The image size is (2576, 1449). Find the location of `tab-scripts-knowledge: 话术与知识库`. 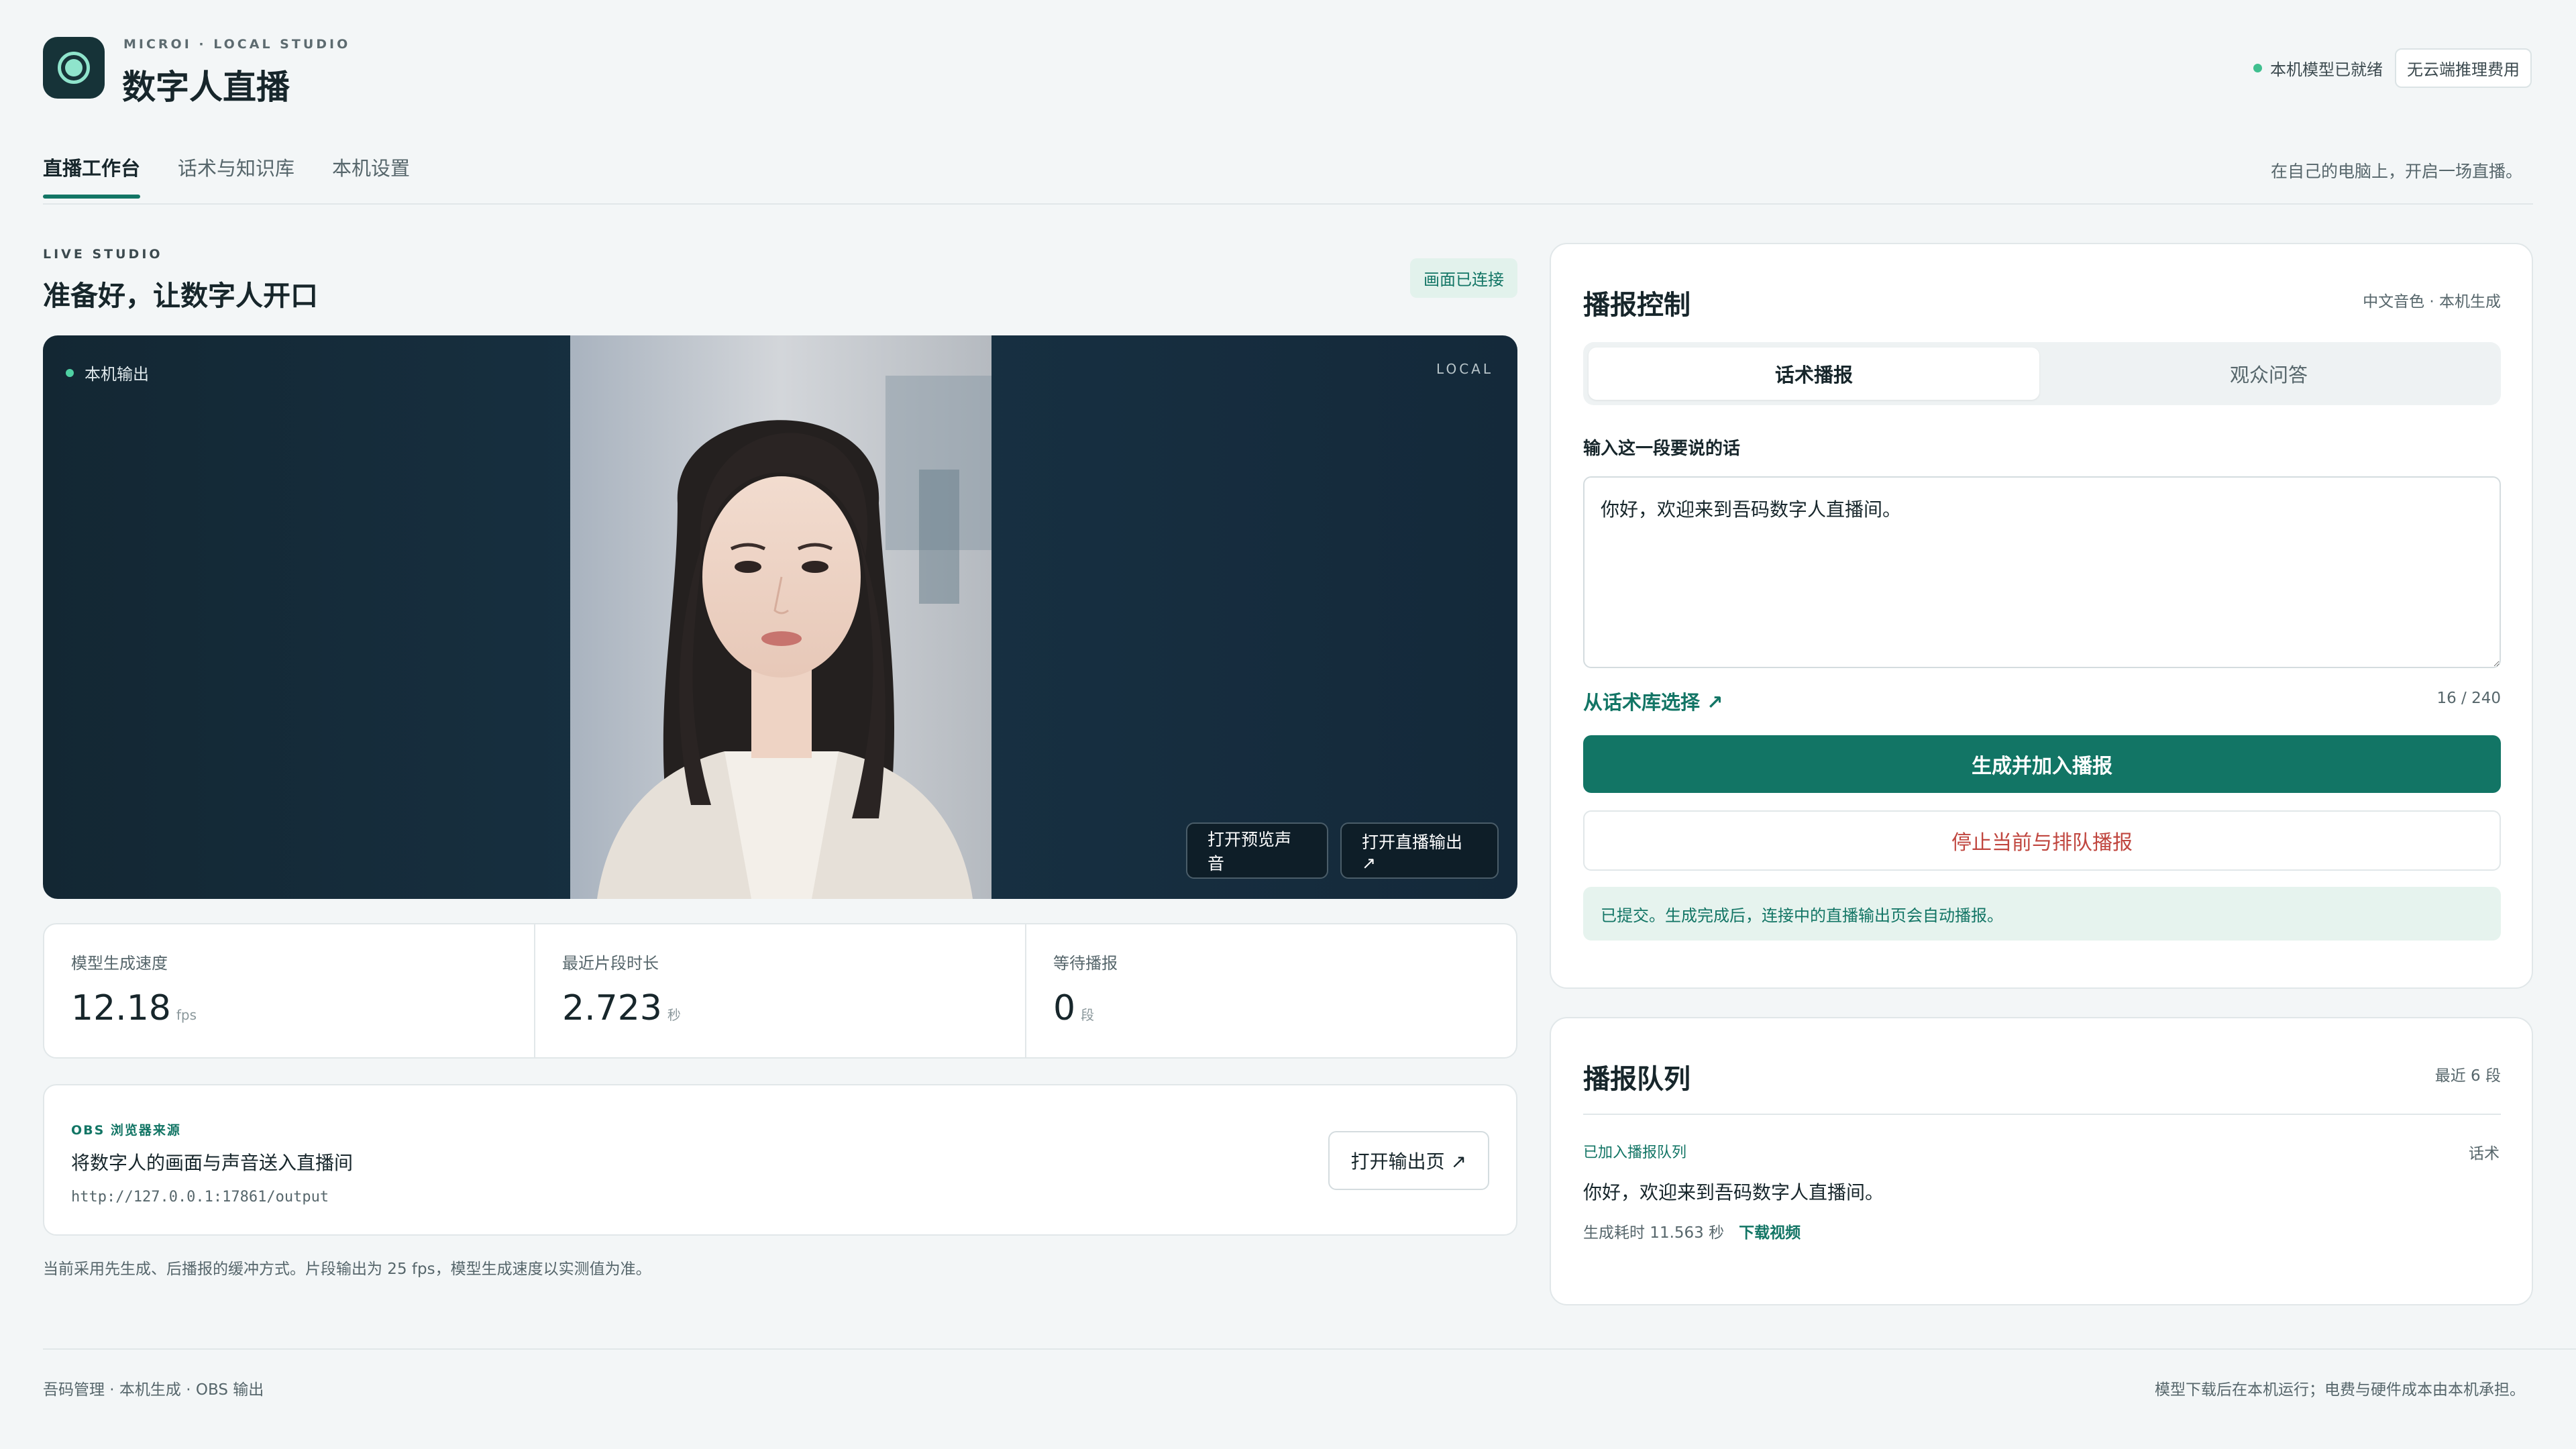

tab-scripts-knowledge: 话术与知识库 is located at coordinates (236, 176).